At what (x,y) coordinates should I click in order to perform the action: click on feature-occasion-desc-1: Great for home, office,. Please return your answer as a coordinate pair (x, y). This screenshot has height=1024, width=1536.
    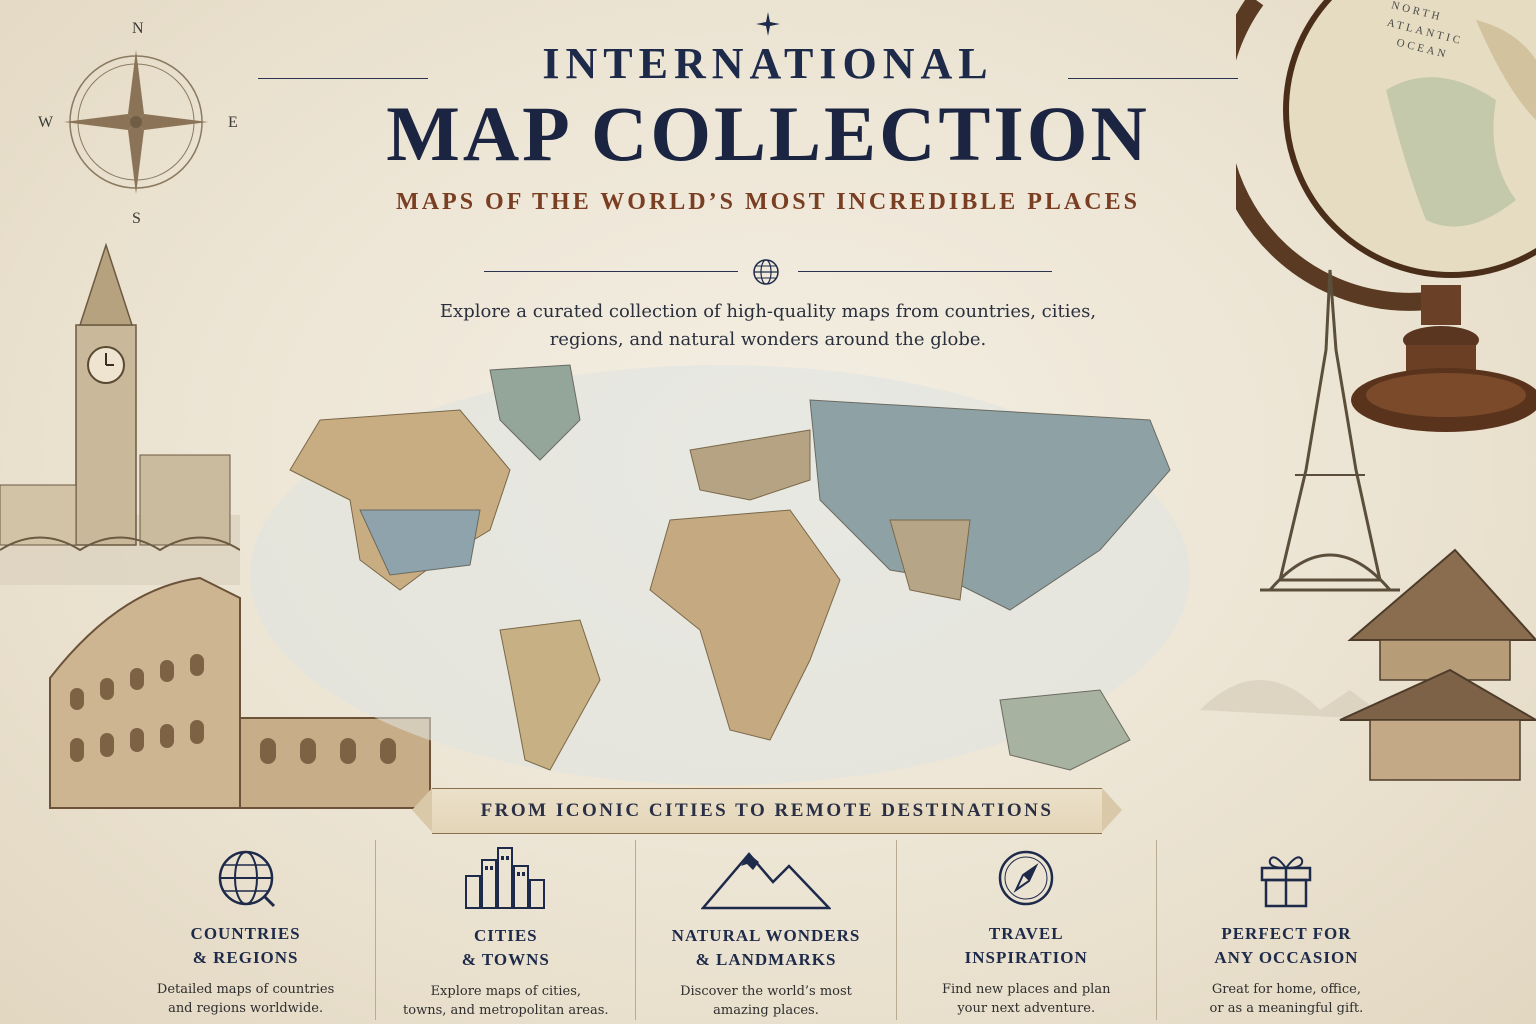
    Looking at the image, I should click on (1286, 989).